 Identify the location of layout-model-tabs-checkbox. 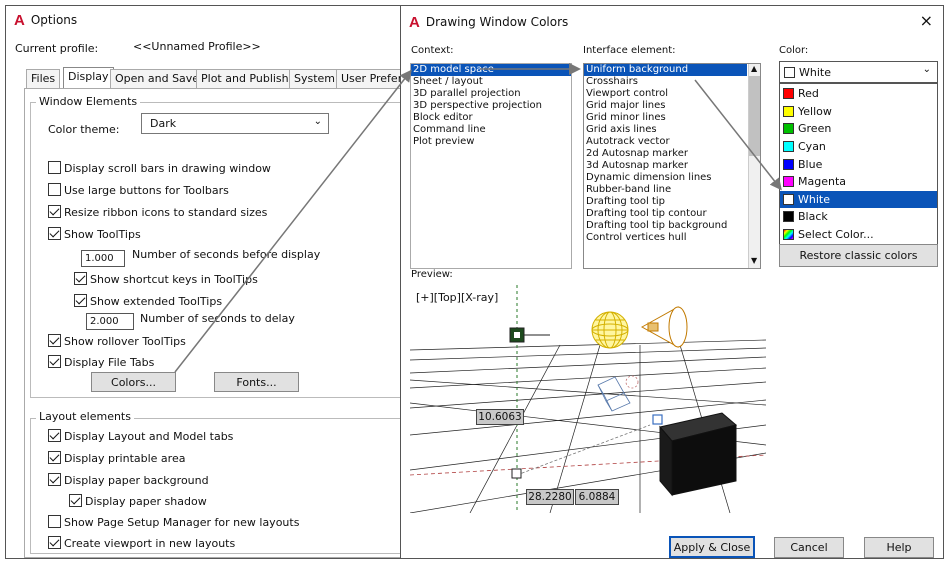
(54, 435).